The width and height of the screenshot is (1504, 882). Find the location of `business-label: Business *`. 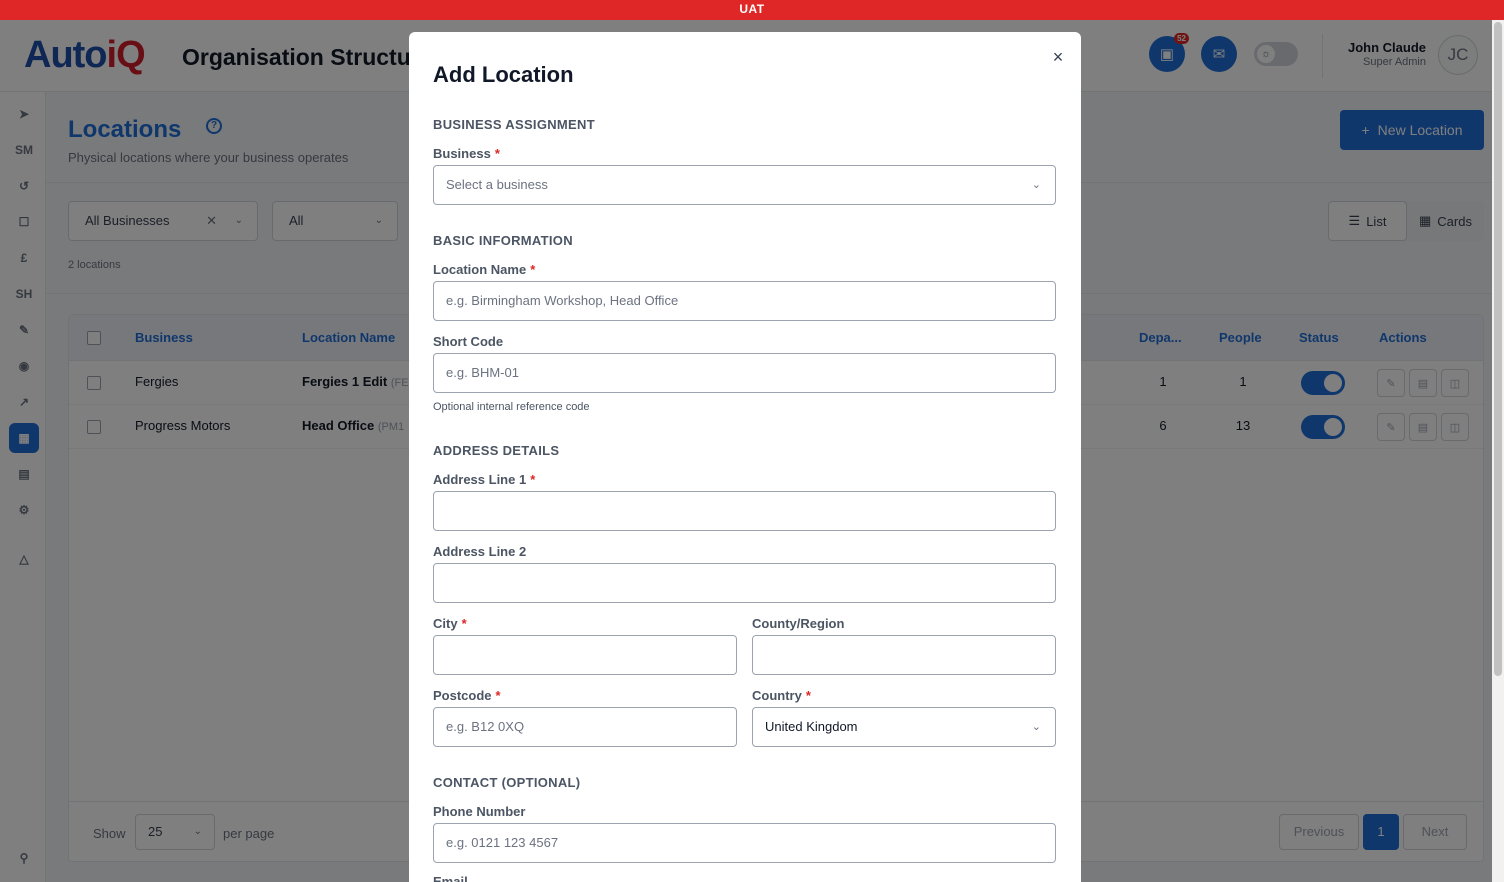

business-label: Business * is located at coordinates (466, 153).